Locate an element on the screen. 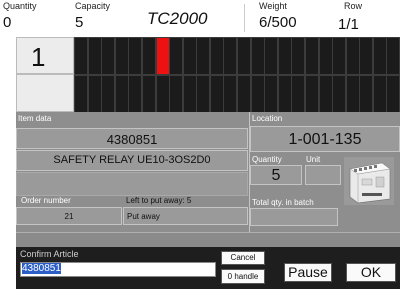 Image resolution: width=402 pixels, height=289 pixels. row-number: 1 is located at coordinates (38, 57).